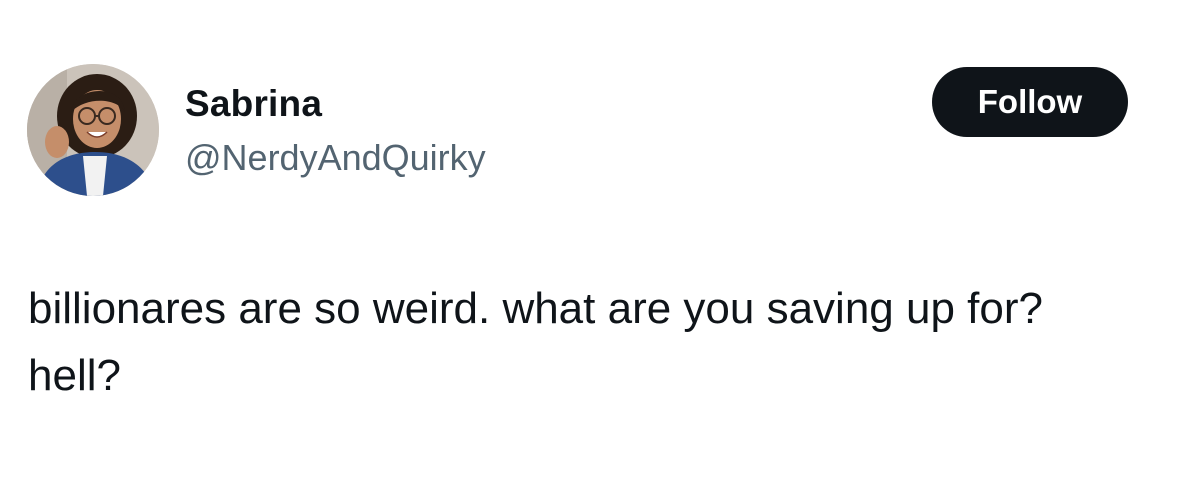 The image size is (1179, 477). What do you see at coordinates (1030, 102) in the screenshot?
I see `follow-button: Follow` at bounding box center [1030, 102].